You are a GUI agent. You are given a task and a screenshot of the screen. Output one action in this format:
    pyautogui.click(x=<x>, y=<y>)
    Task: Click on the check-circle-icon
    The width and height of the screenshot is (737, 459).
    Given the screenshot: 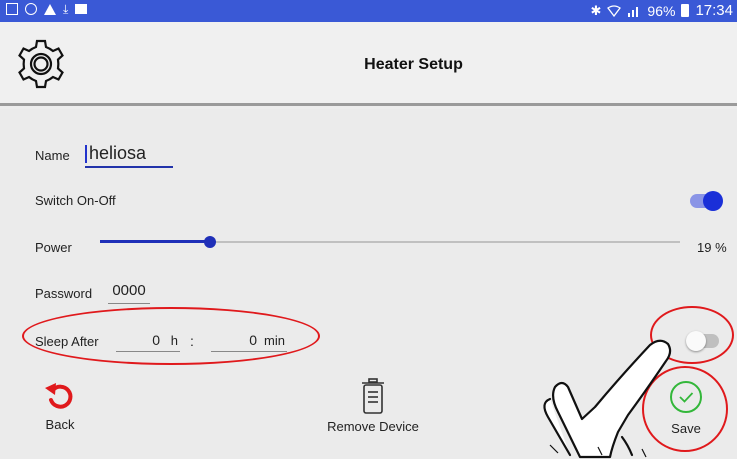 What is the action you would take?
    pyautogui.click(x=686, y=397)
    